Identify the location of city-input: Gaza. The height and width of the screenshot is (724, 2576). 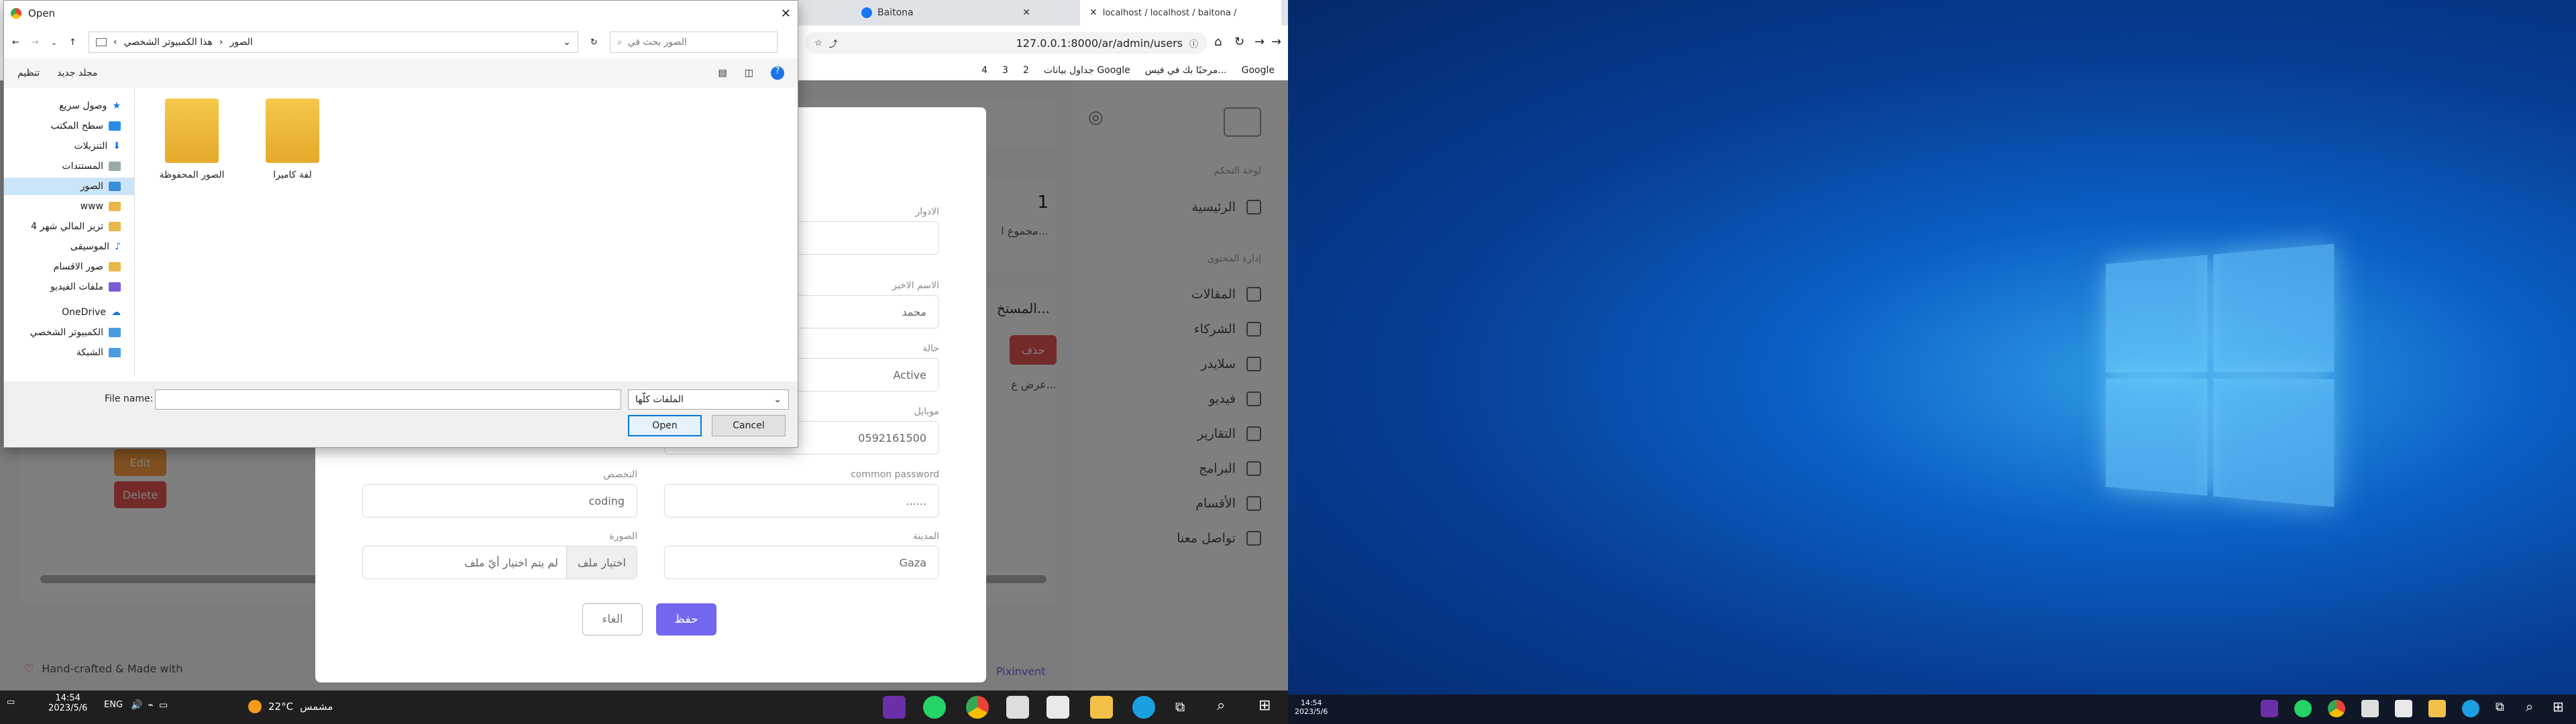
(801, 562).